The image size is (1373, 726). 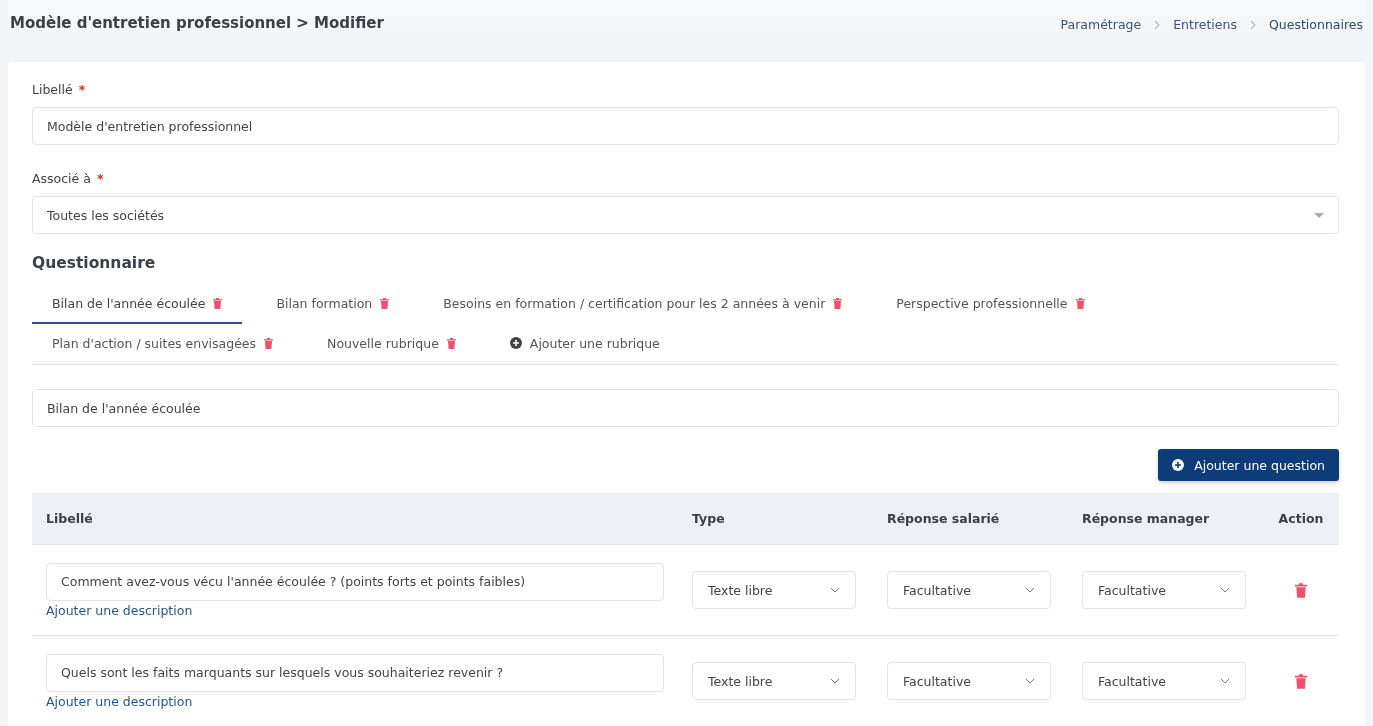 I want to click on question-input: Quels sont les faits marquants sur lesquels vous souhaiteriez revenir ?, so click(x=355, y=672).